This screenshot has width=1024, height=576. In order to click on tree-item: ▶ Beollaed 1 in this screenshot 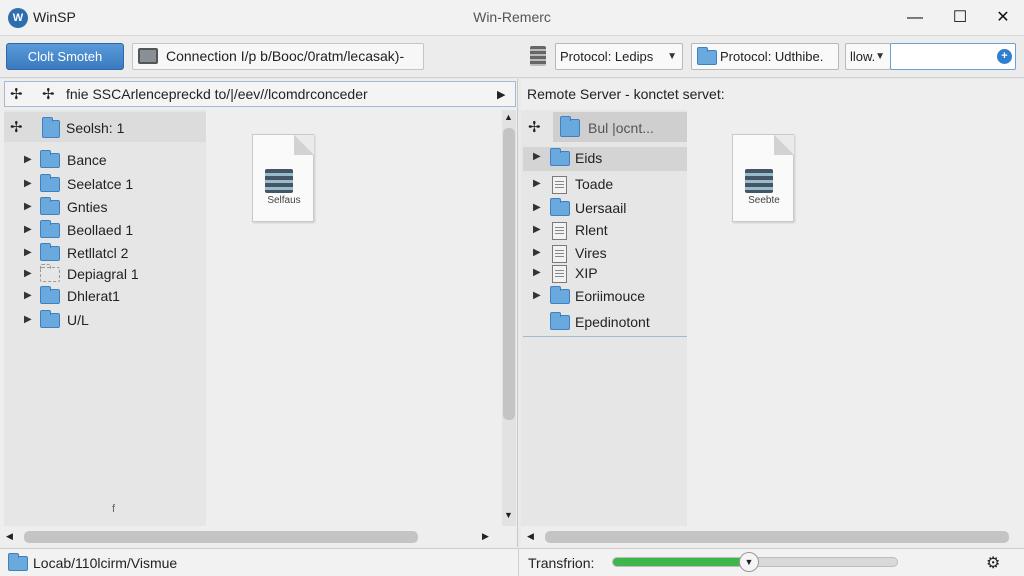, I will do `click(114, 231)`.